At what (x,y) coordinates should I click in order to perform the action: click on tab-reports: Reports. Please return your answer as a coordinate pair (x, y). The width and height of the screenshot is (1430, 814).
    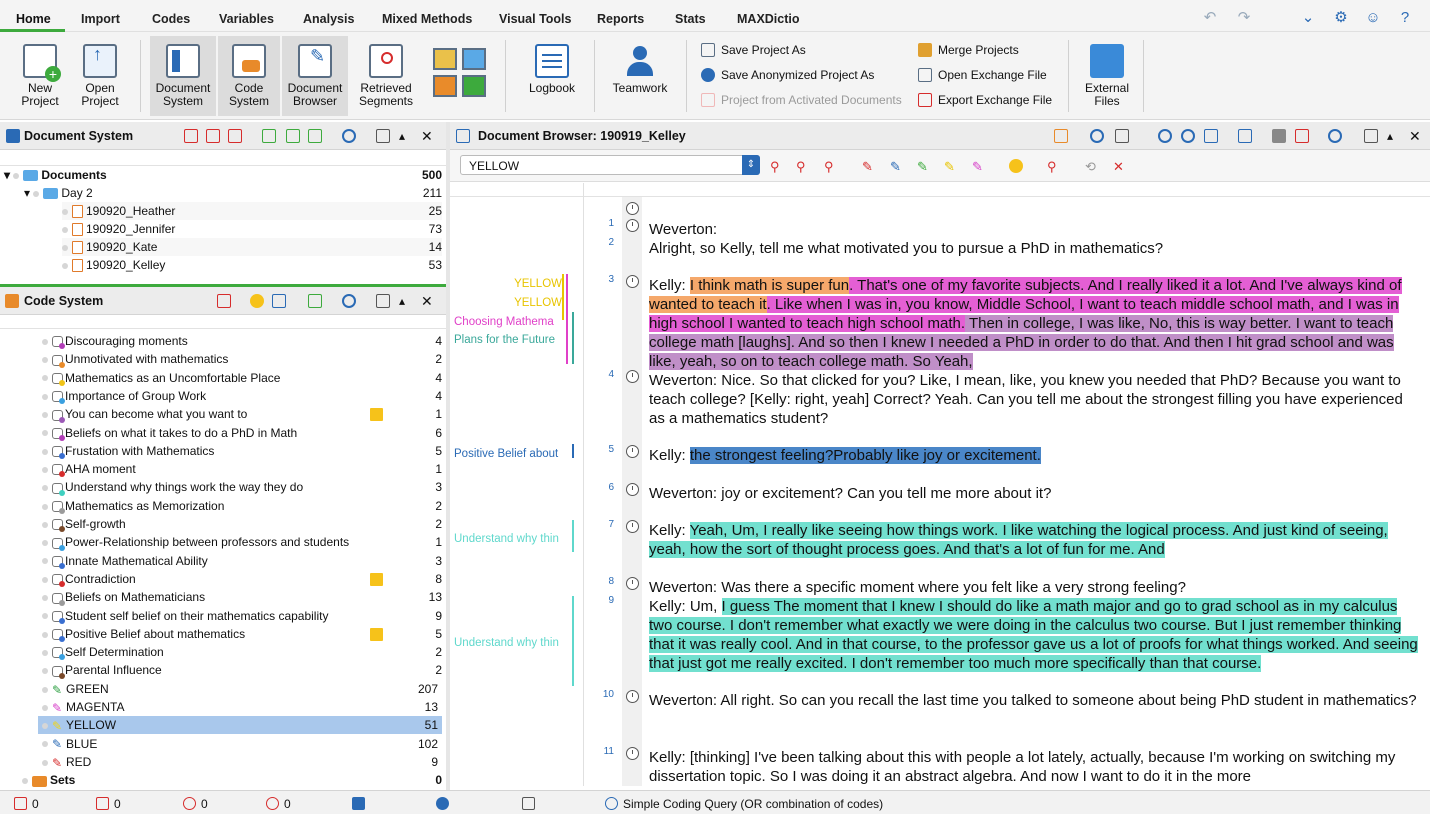
    Looking at the image, I should click on (620, 19).